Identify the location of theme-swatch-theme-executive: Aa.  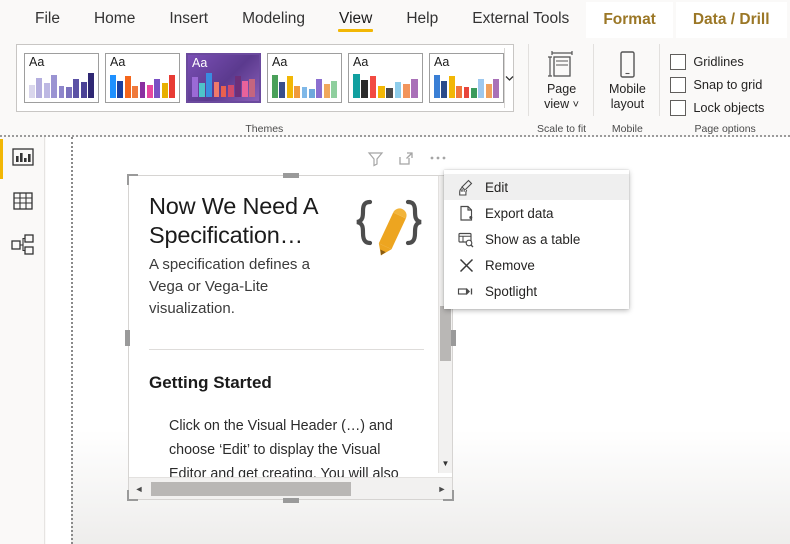
(223, 78).